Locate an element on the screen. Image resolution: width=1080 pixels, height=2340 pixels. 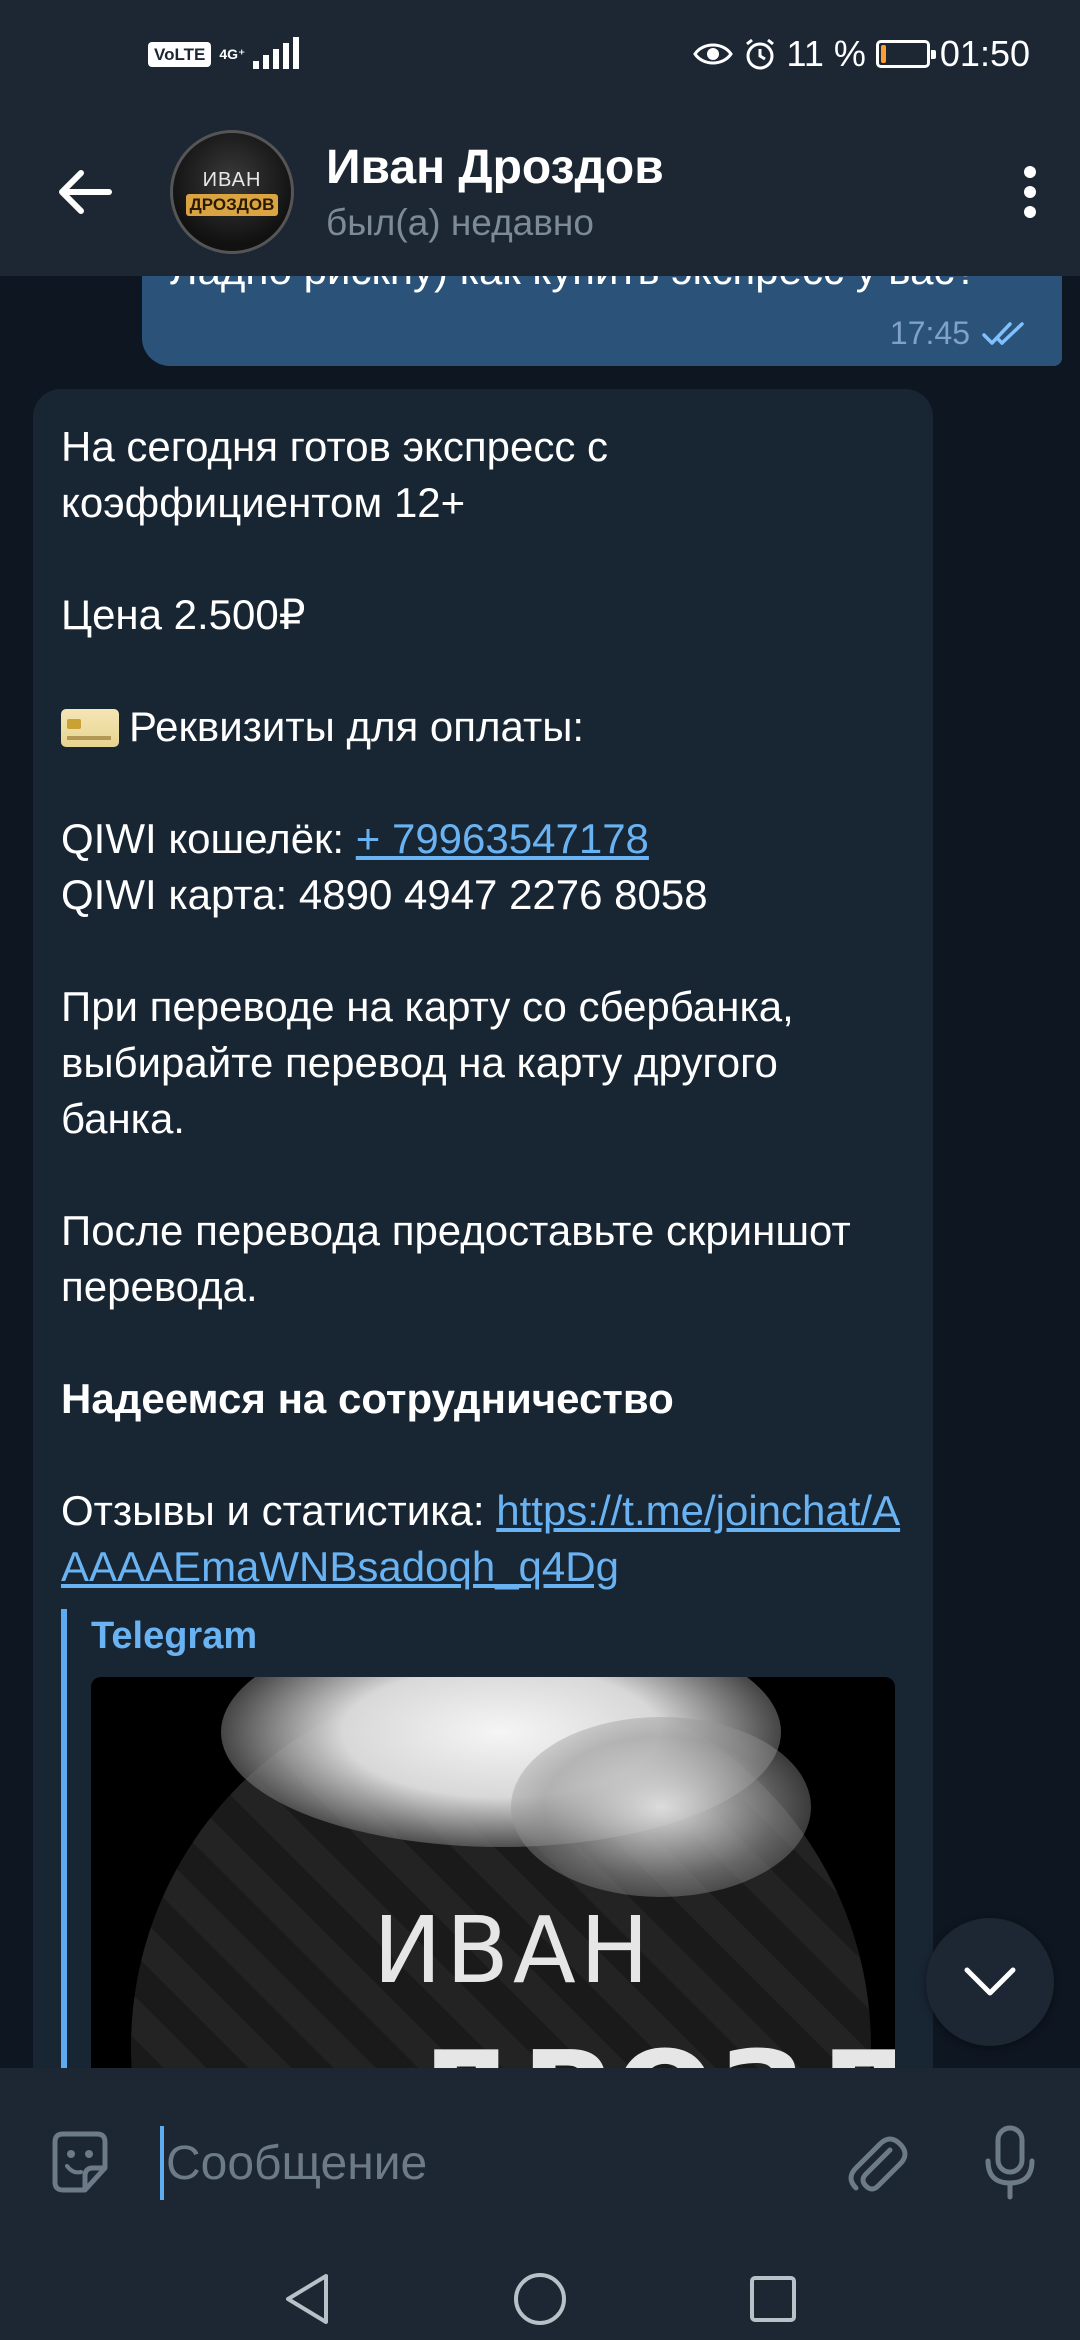
status-right: 11 % 01:50 is located at coordinates (861, 54).